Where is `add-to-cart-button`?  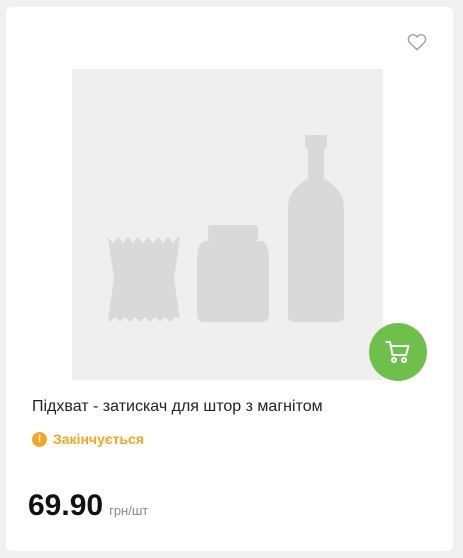 add-to-cart-button is located at coordinates (398, 352).